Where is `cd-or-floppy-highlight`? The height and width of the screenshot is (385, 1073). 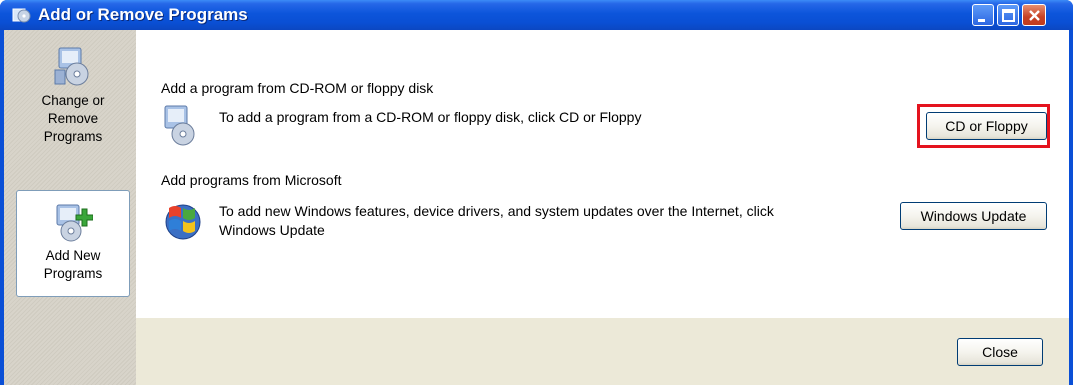 cd-or-floppy-highlight is located at coordinates (983, 126).